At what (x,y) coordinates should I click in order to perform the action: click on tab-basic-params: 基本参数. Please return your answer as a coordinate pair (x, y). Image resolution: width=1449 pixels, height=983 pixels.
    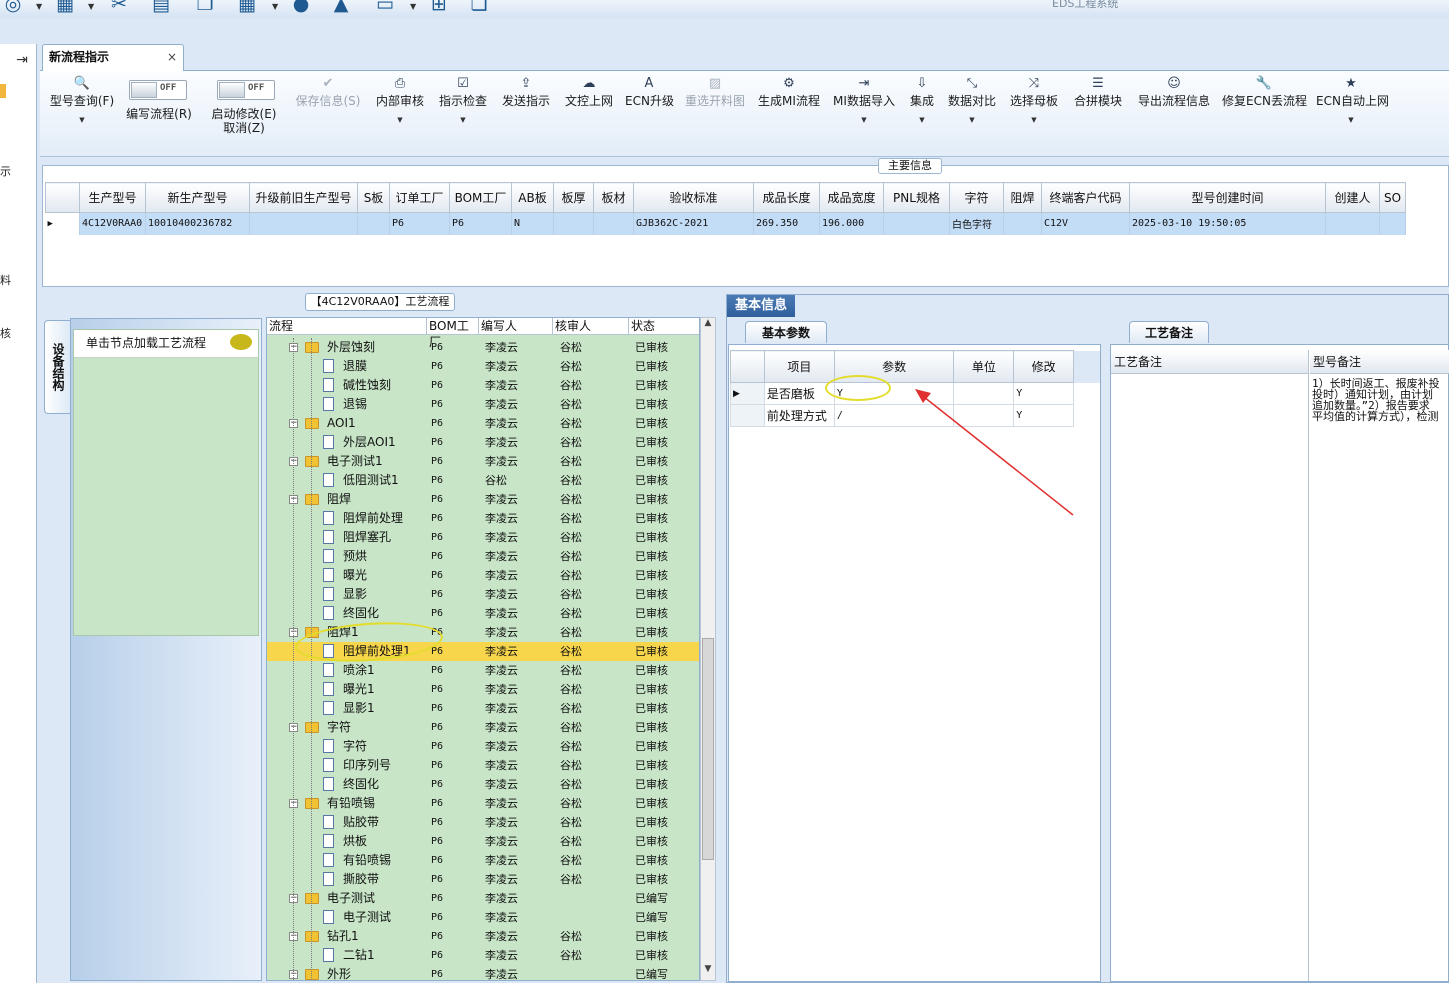
    Looking at the image, I should click on (786, 332).